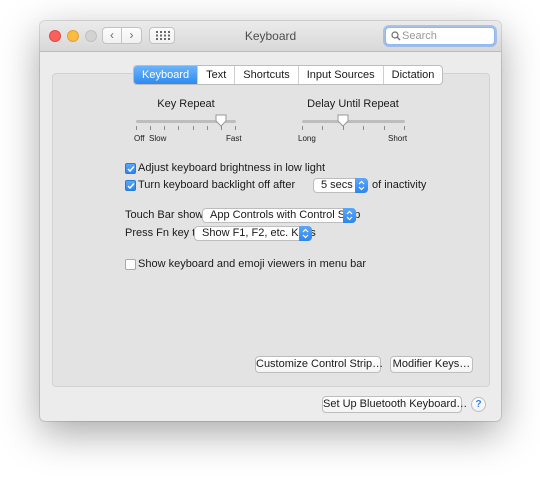  I want to click on delay-repeat-label: Delay Until Repeat, so click(353, 104).